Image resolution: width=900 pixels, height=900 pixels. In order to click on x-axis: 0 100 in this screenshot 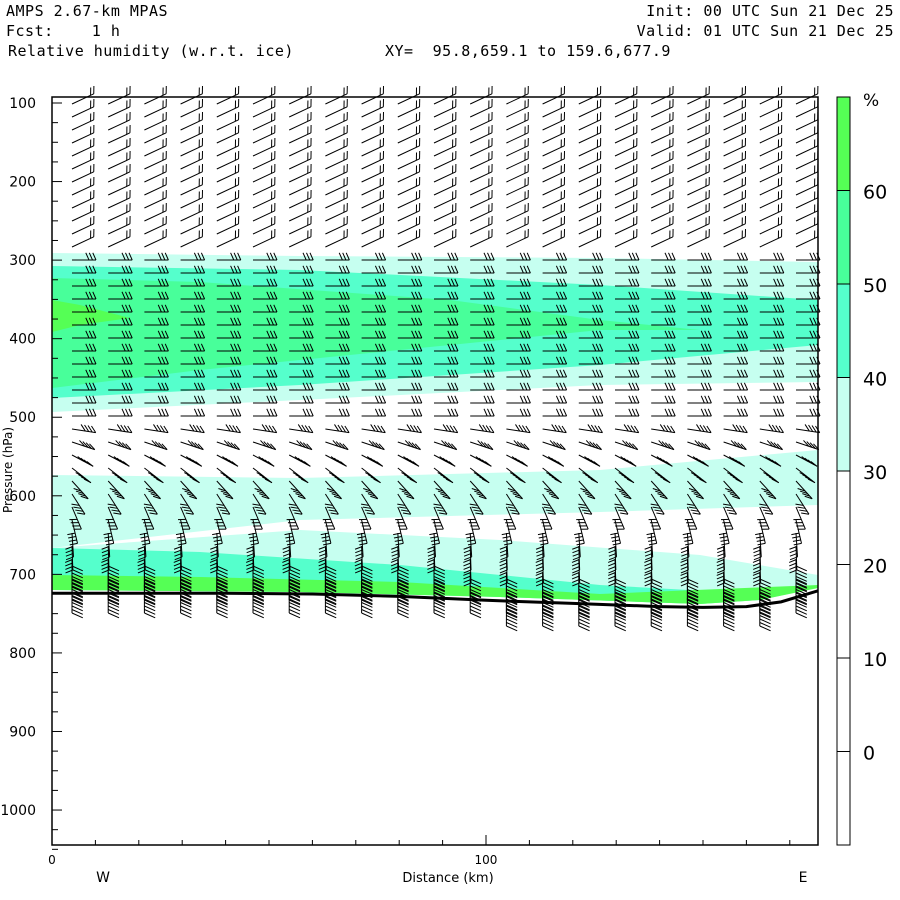, I will do `click(419, 851)`.